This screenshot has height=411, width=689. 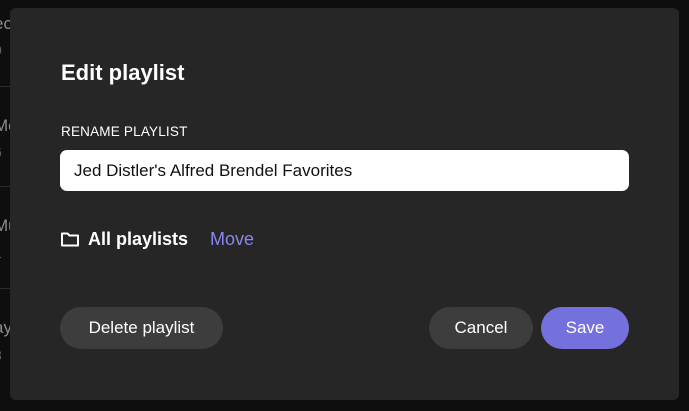 What do you see at coordinates (481, 328) in the screenshot?
I see `cancel-button: Cancel` at bounding box center [481, 328].